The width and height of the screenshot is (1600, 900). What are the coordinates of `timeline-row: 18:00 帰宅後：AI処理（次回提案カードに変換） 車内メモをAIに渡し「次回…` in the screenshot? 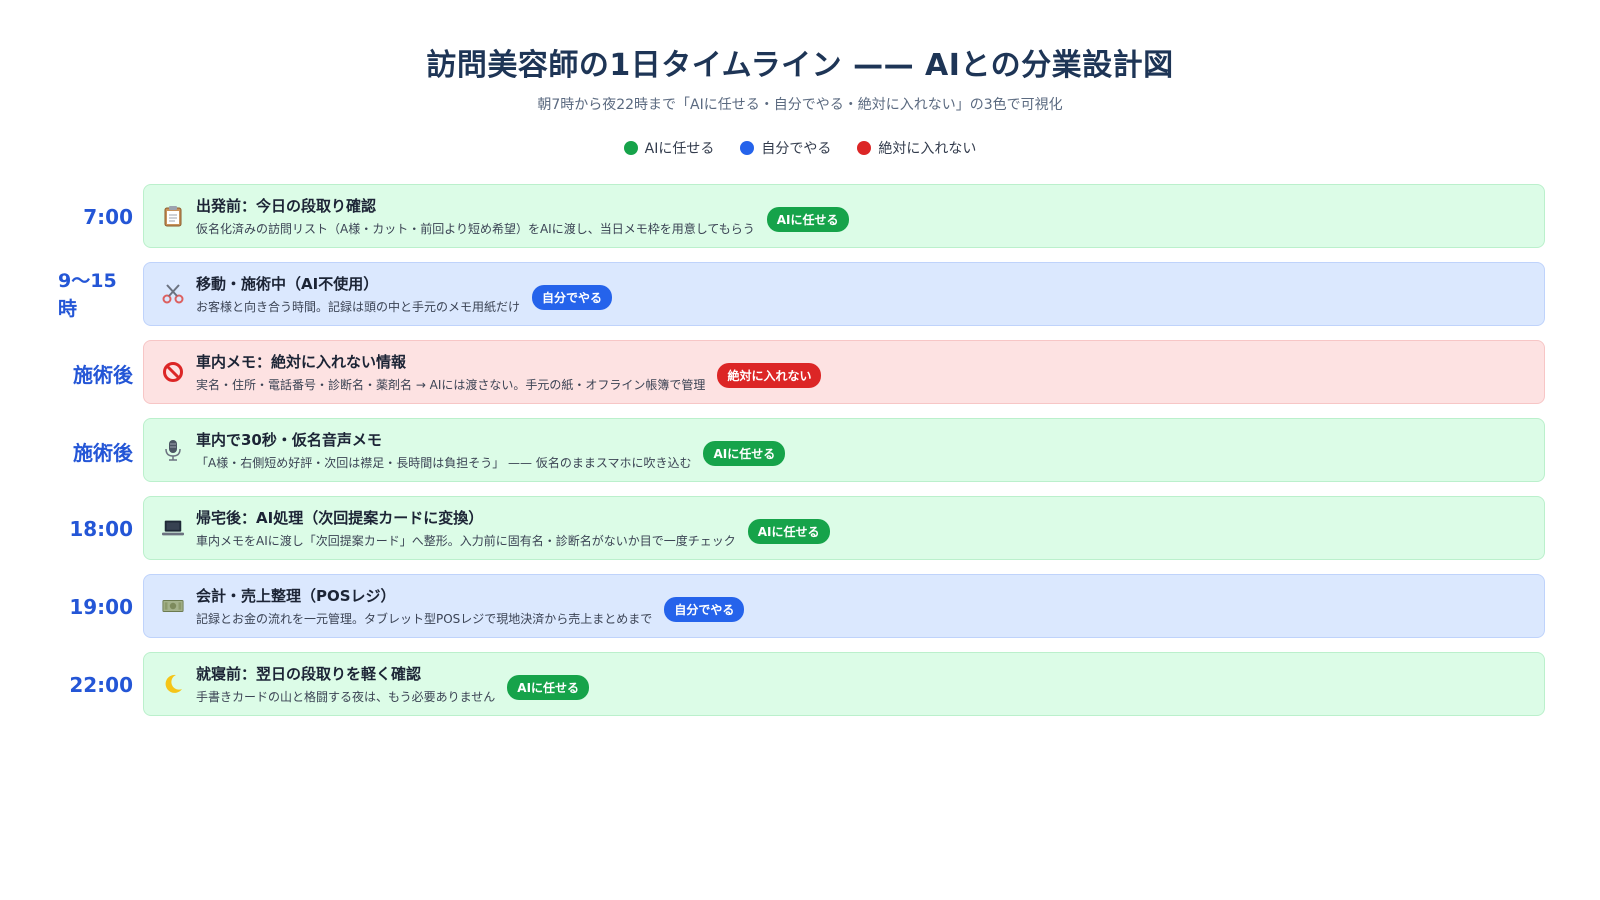 It's located at (800, 529).